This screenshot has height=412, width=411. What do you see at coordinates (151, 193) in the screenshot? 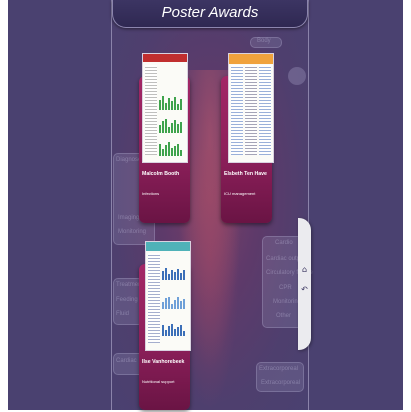
I see `poster-topic: Infections` at bounding box center [151, 193].